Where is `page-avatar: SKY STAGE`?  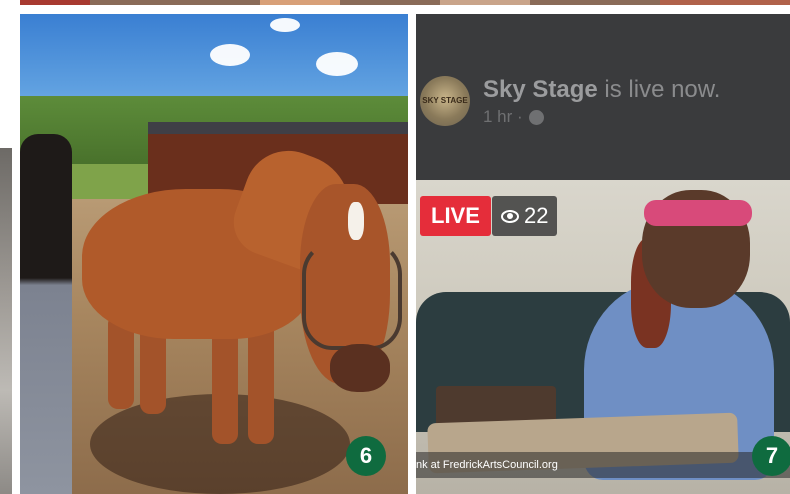
page-avatar: SKY STAGE is located at coordinates (445, 101).